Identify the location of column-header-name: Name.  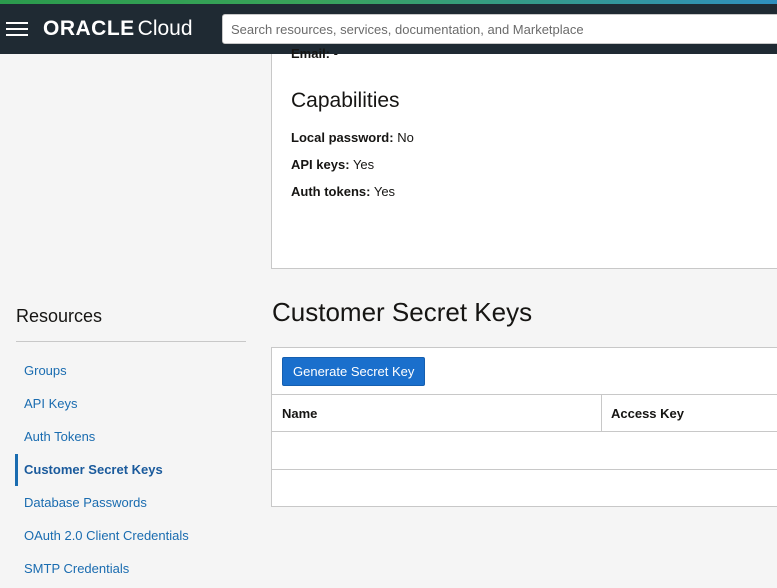
(299, 413).